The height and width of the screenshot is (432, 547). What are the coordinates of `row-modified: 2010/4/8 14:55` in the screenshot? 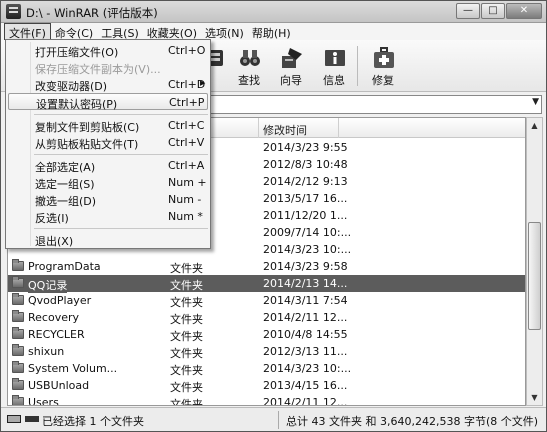 It's located at (305, 334).